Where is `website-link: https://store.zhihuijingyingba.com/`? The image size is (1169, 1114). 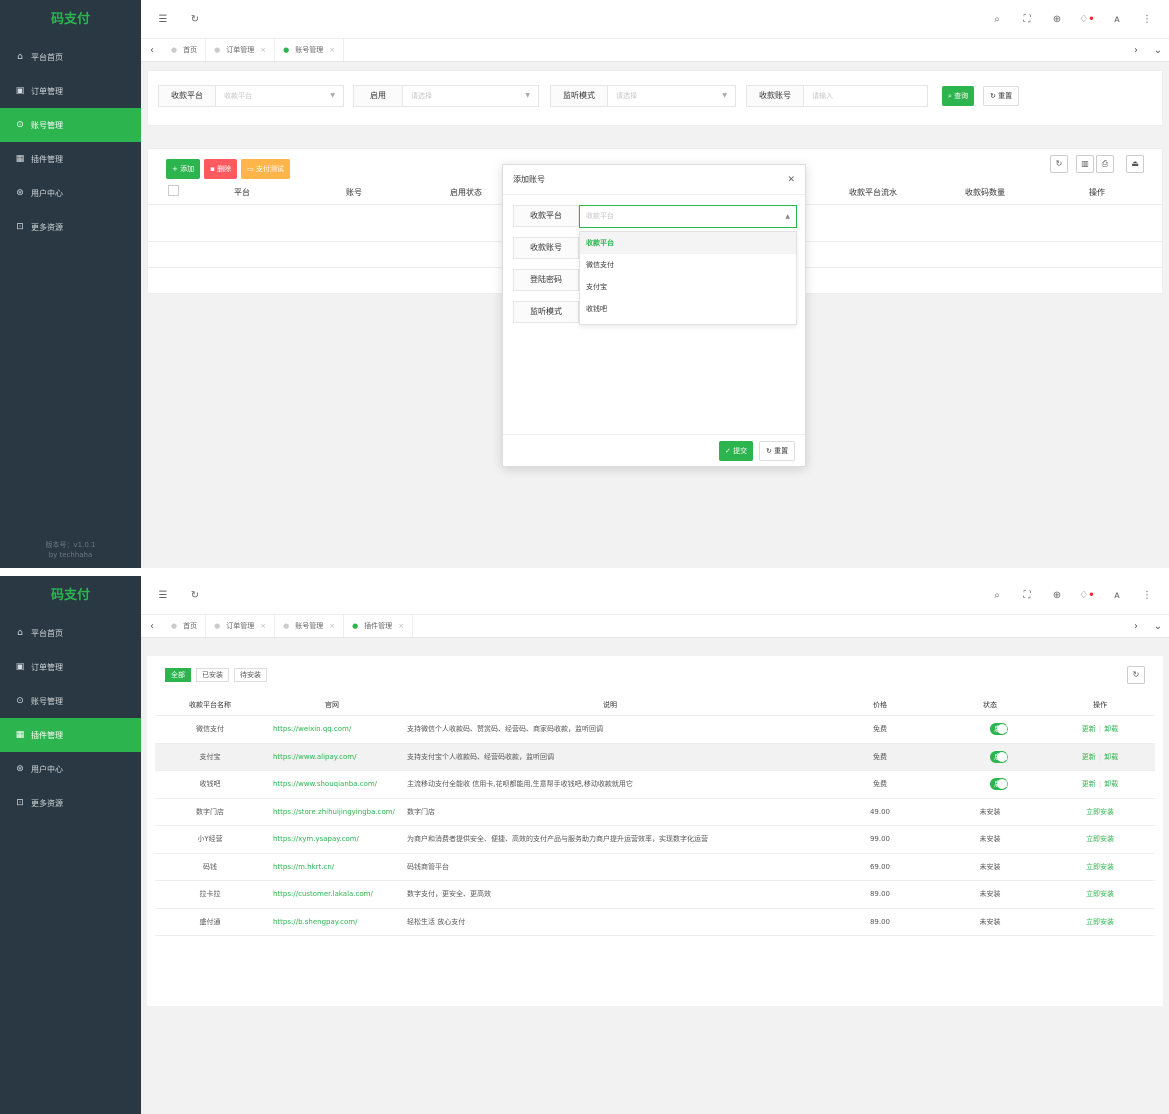
website-link: https://store.zhihuijingyingba.com/ is located at coordinates (334, 812).